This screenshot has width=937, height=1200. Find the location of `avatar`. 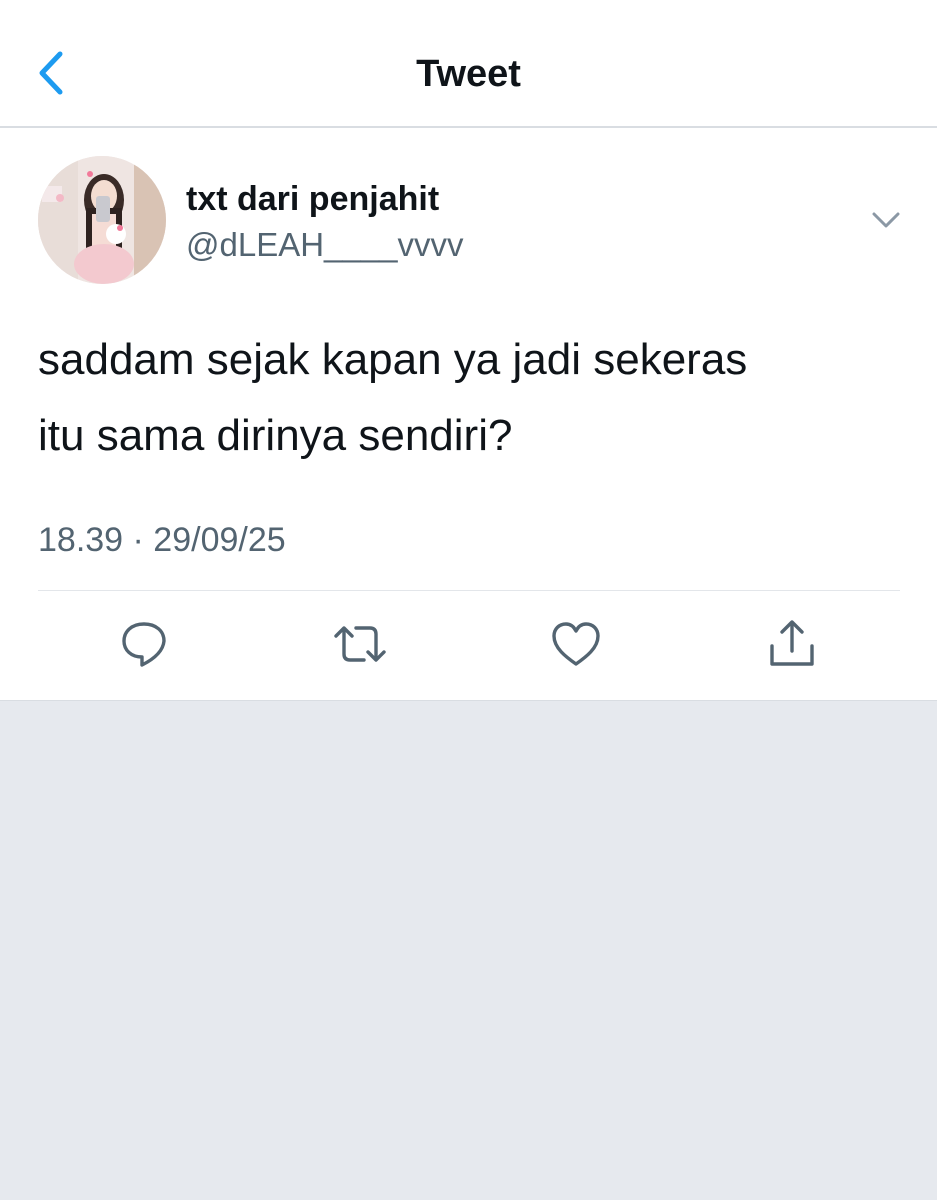

avatar is located at coordinates (102, 220).